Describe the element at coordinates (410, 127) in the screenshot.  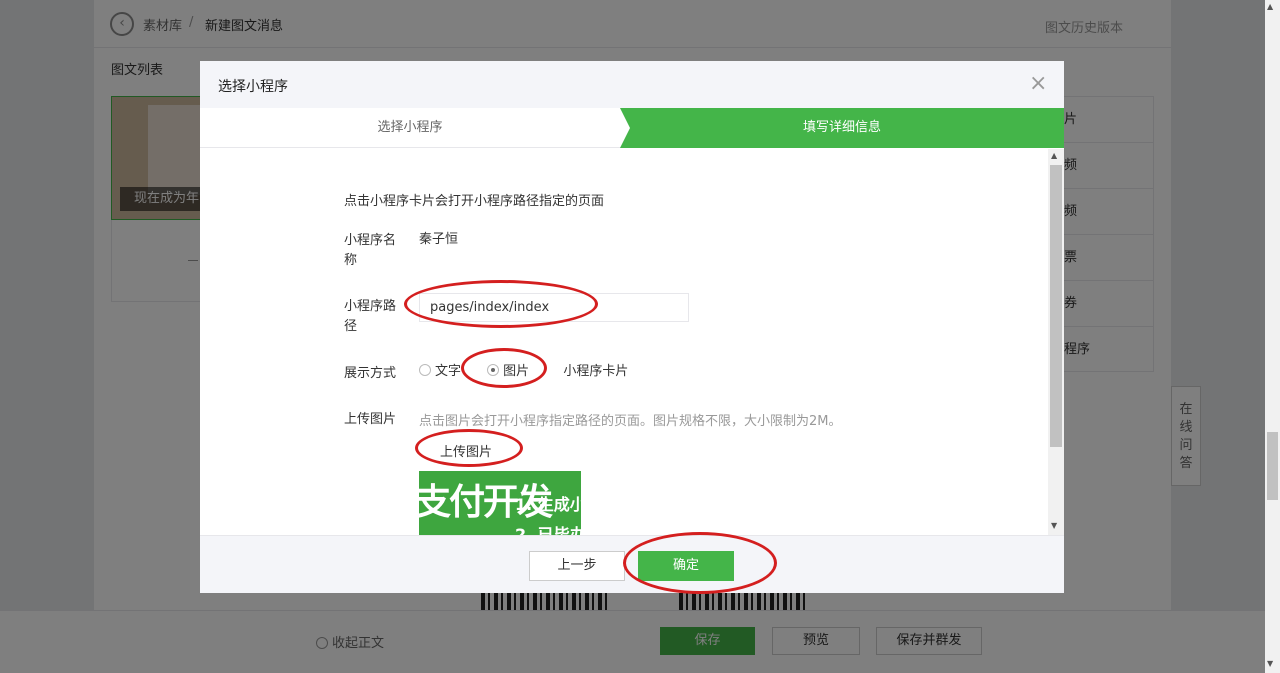
I see `step-select-miniprogram: 选择小程序` at that location.